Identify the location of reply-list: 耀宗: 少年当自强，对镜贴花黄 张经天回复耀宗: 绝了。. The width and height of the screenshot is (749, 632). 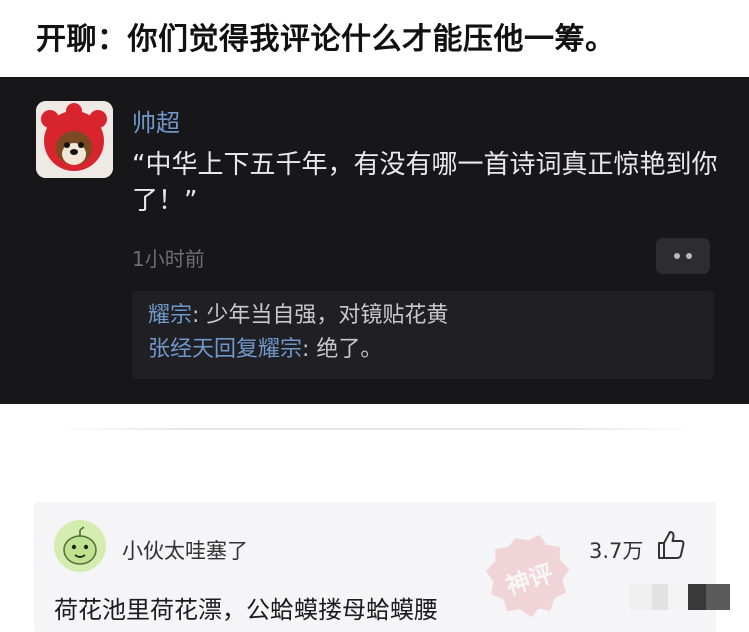
(423, 335).